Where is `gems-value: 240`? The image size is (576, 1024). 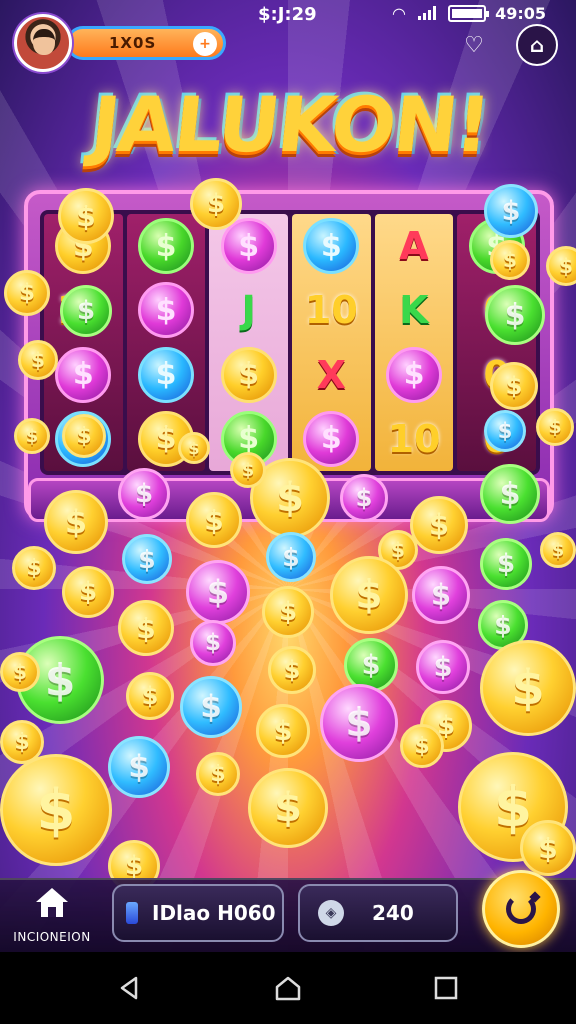 gems-value: 240 is located at coordinates (393, 913).